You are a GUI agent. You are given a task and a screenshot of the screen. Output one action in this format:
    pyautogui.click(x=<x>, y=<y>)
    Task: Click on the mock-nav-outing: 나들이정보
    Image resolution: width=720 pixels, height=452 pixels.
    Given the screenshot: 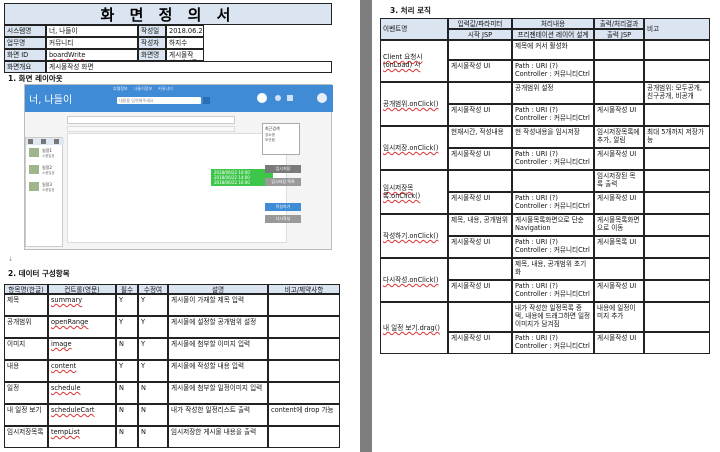 What is the action you would take?
    pyautogui.click(x=143, y=89)
    